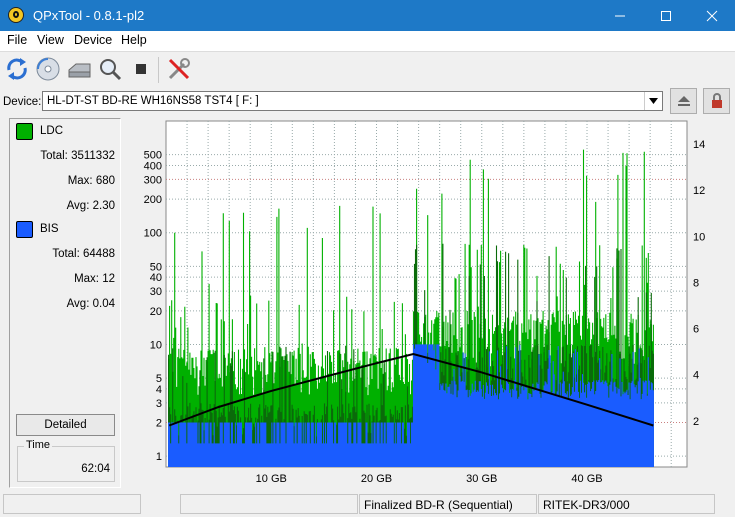  Describe the element at coordinates (153, 166) in the screenshot. I see `y-left-tick-label: 400` at that location.